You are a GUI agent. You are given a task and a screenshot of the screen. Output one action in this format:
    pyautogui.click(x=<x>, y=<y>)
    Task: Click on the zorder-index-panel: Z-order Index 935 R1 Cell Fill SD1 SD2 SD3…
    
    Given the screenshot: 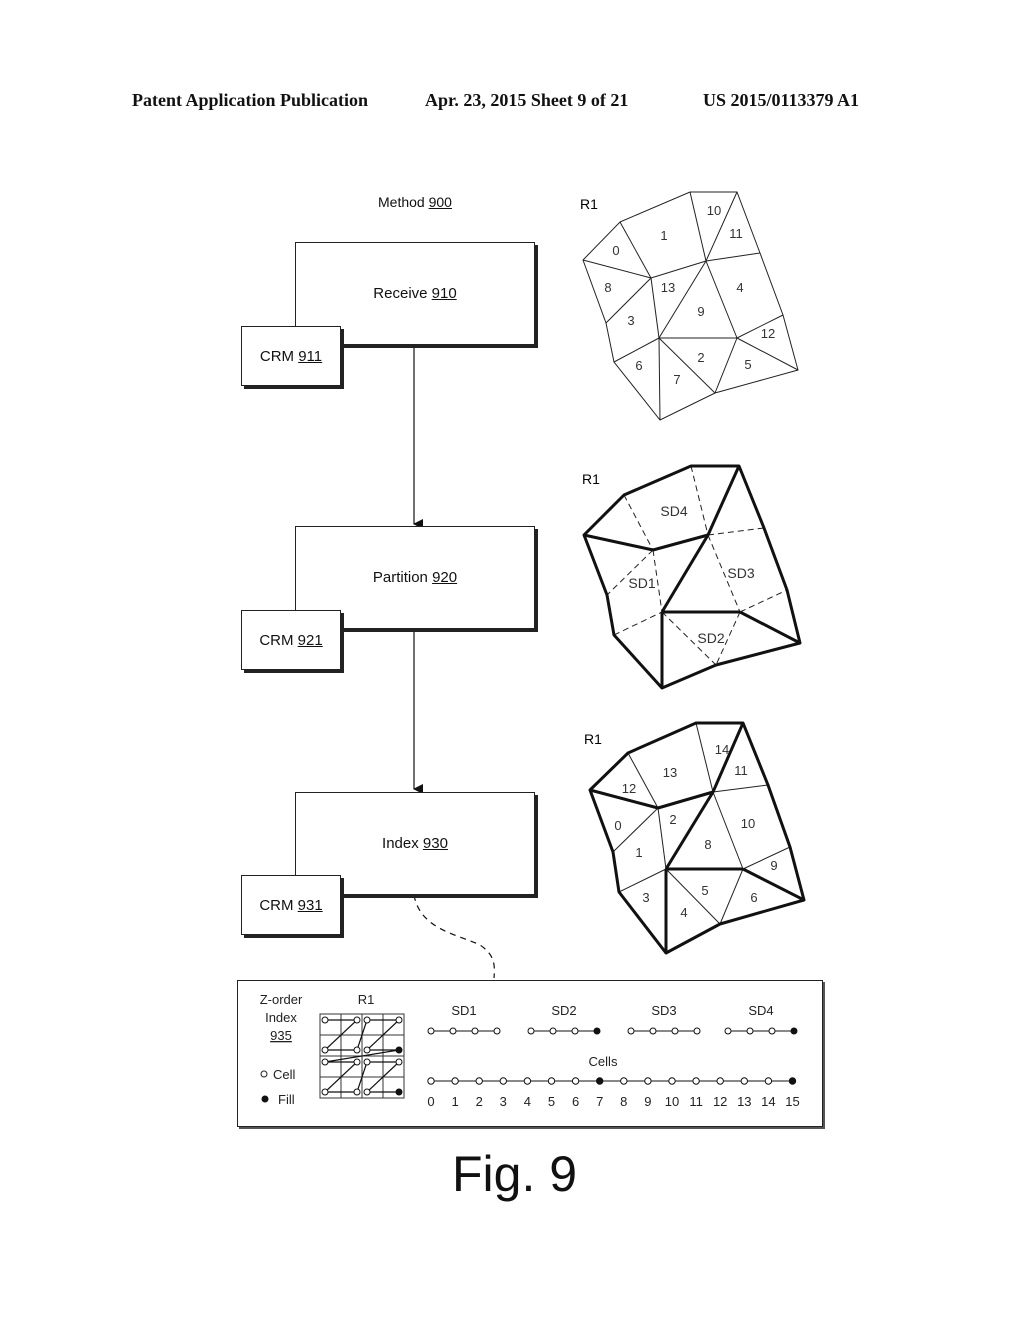 What is the action you would take?
    pyautogui.click(x=530, y=1053)
    